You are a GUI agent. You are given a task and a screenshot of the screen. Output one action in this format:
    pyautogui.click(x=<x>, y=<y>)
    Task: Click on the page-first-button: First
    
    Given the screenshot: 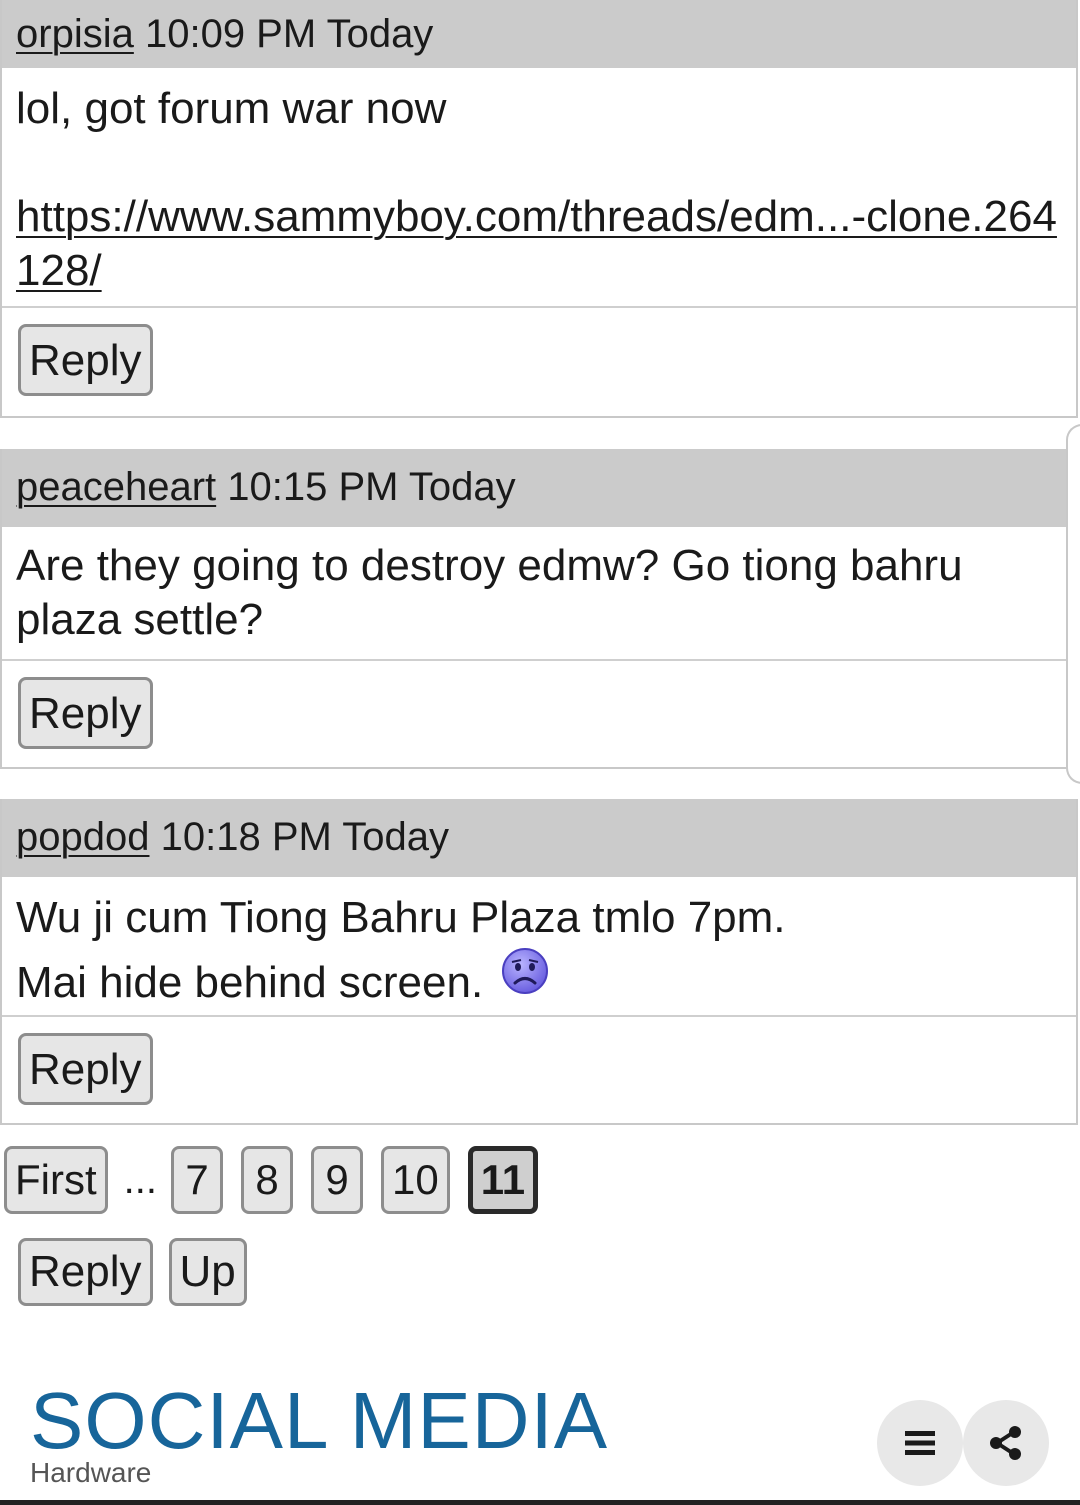 What is the action you would take?
    pyautogui.click(x=56, y=1180)
    